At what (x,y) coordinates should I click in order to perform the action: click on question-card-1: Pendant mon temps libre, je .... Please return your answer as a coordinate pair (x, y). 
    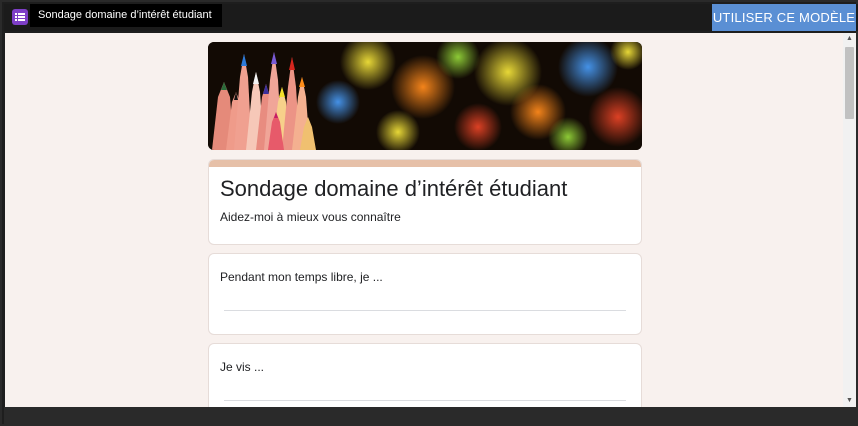
    Looking at the image, I should click on (425, 294).